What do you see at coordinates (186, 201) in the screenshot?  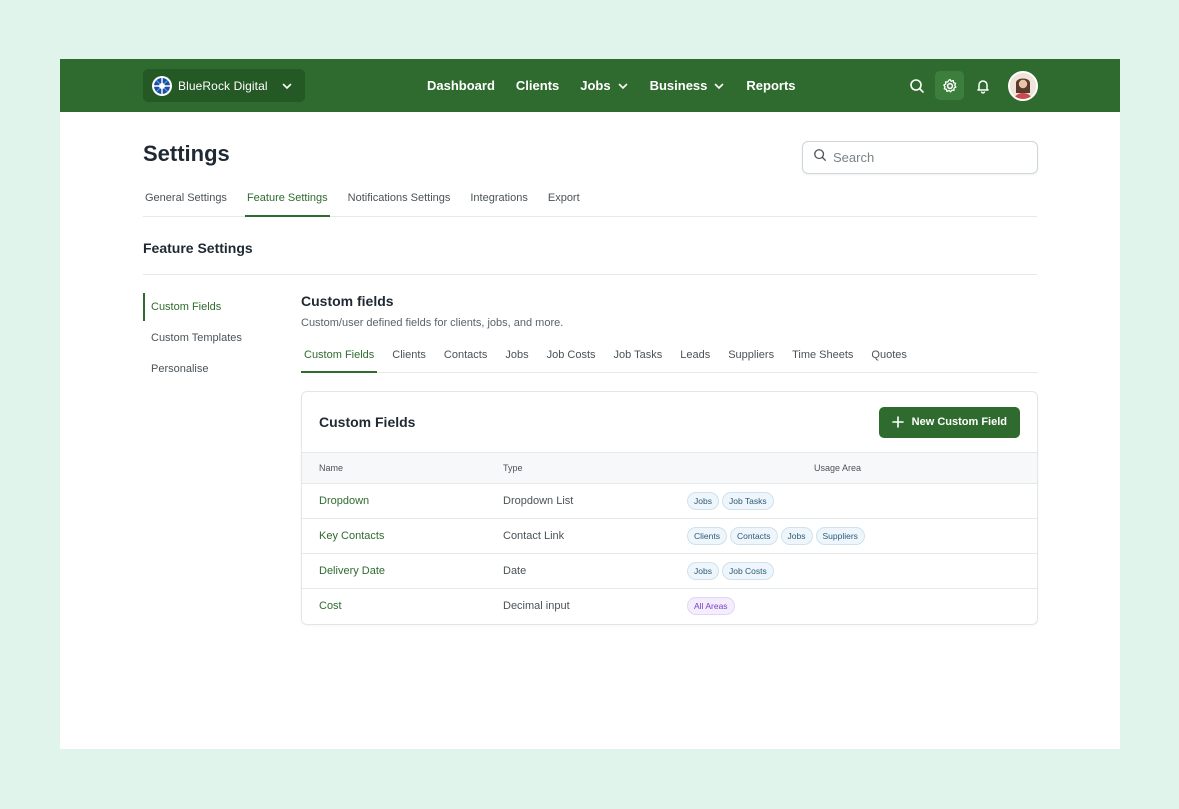 I see `tab-general-settings: General Settings` at bounding box center [186, 201].